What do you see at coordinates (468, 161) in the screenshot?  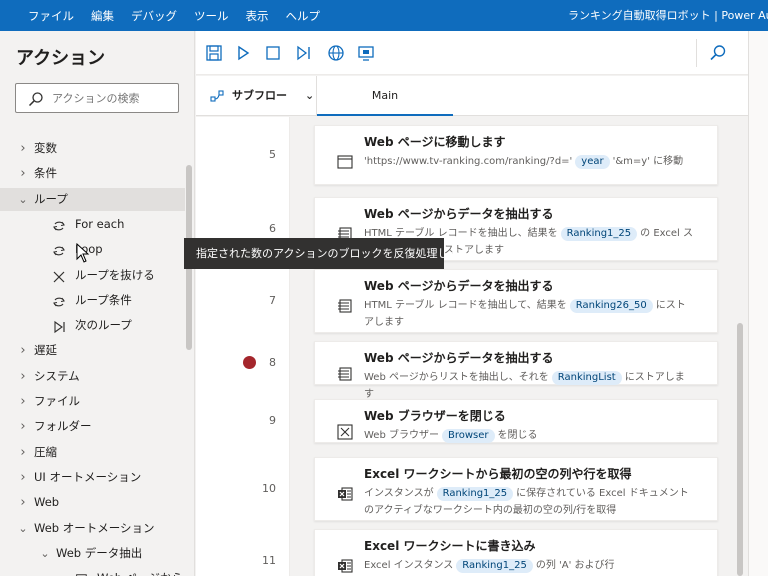 I see `description-text: 'https://www.tv-ranking.com/ranking/?d='` at bounding box center [468, 161].